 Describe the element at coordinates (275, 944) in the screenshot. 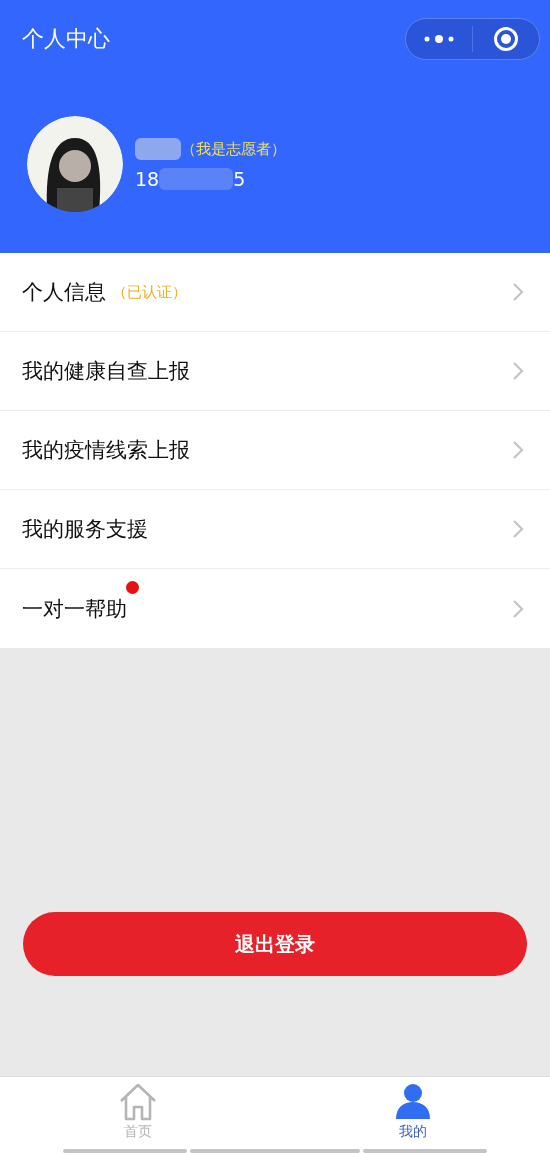

I see `logout-button: 退出登录` at that location.